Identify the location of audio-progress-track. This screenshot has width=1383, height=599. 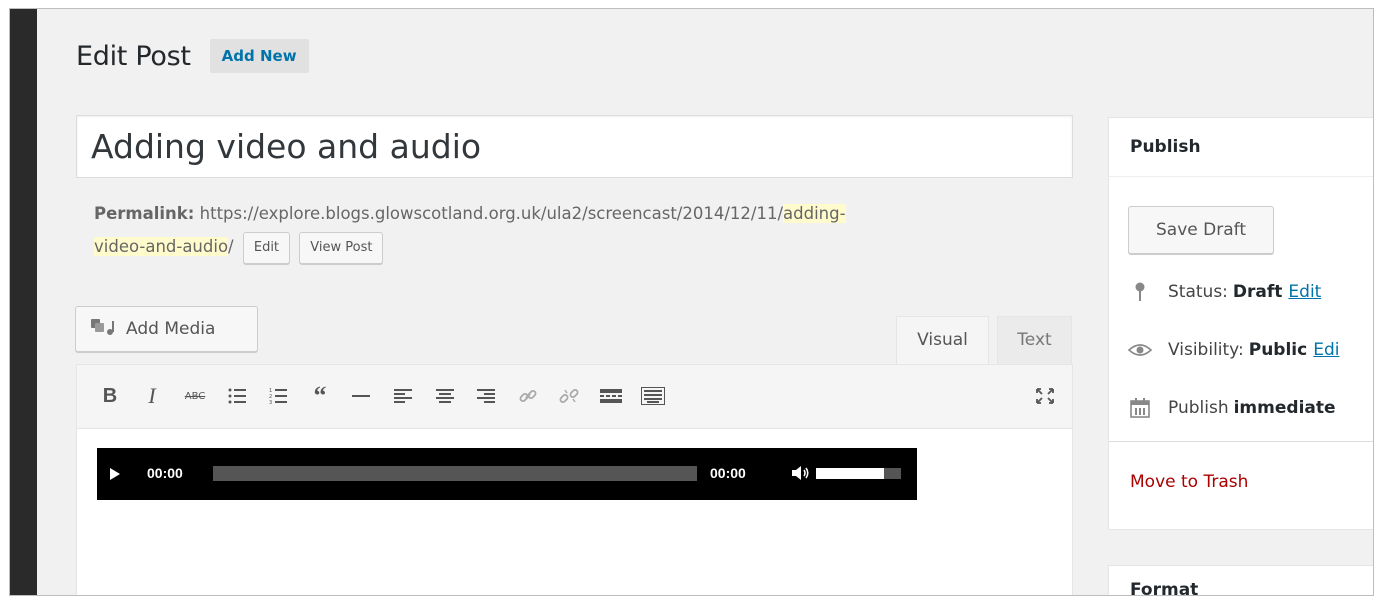
(455, 473).